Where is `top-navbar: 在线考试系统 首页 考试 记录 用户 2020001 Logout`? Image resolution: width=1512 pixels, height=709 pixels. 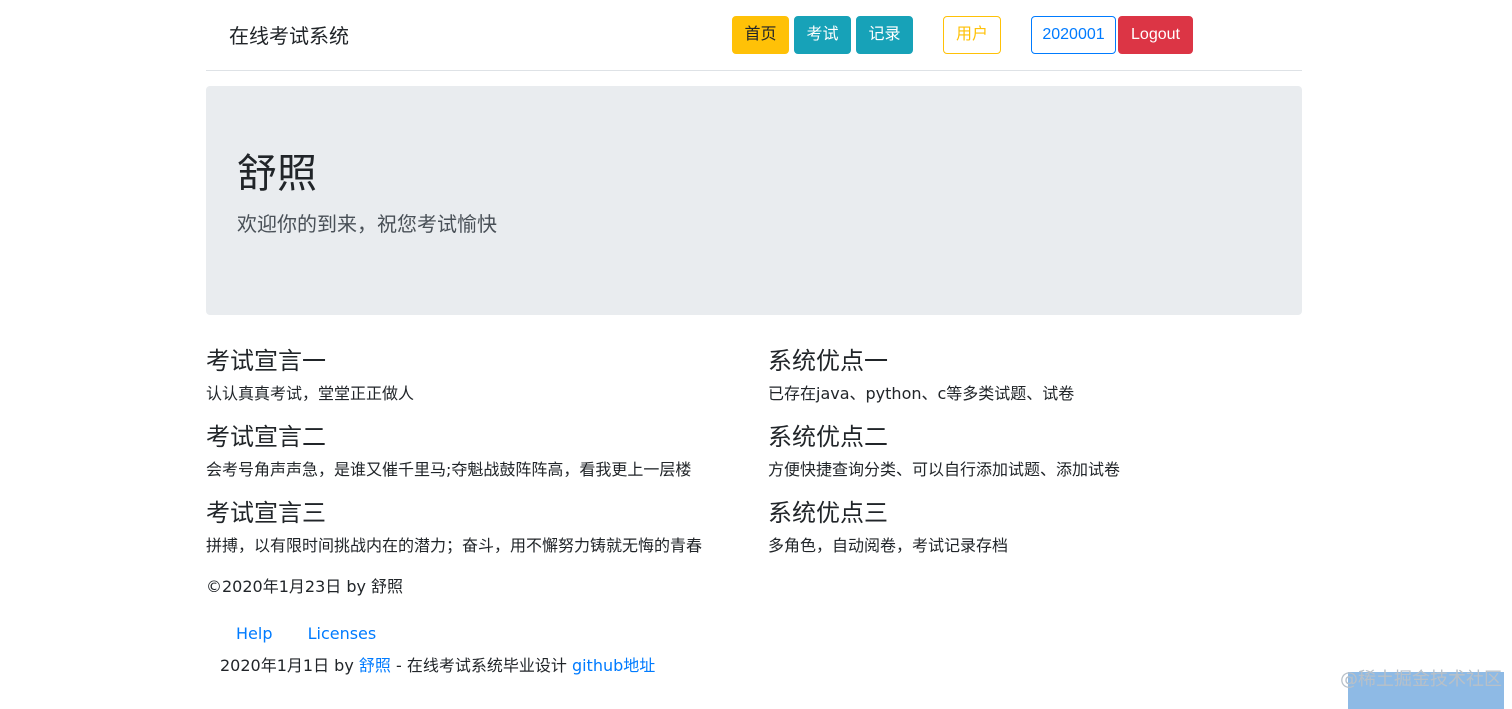 top-navbar: 在线考试系统 首页 考试 记录 用户 2020001 Logout is located at coordinates (754, 35).